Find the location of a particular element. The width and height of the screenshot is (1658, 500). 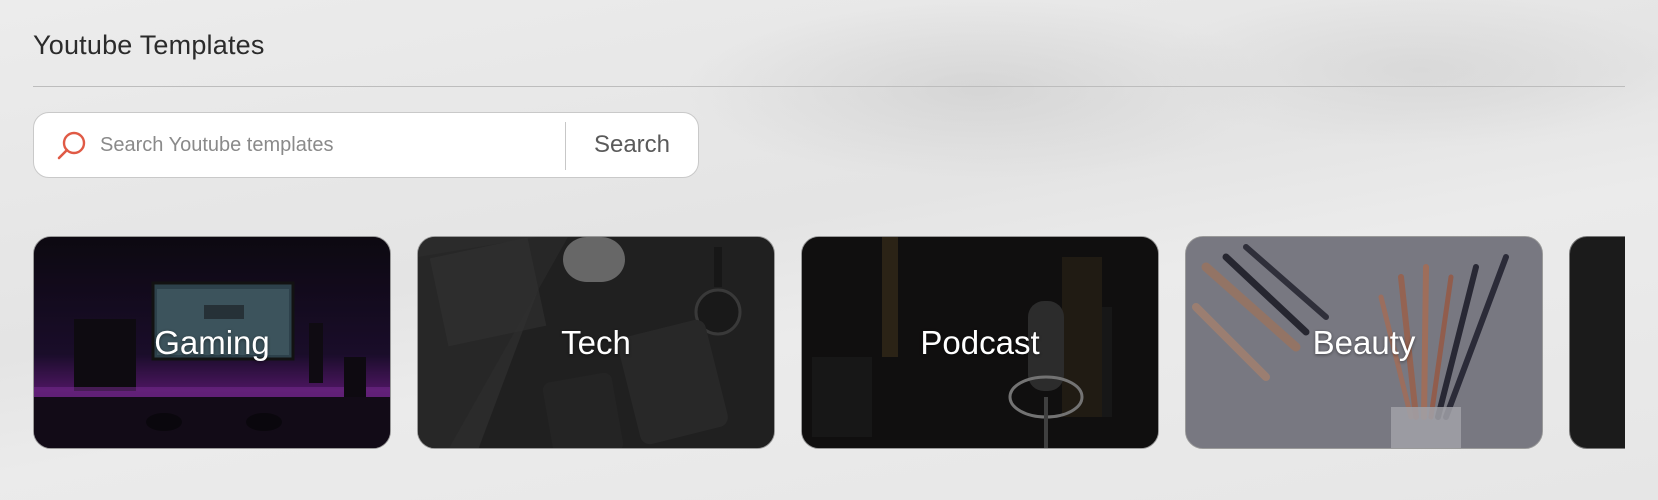

category-label: Tech is located at coordinates (596, 342).